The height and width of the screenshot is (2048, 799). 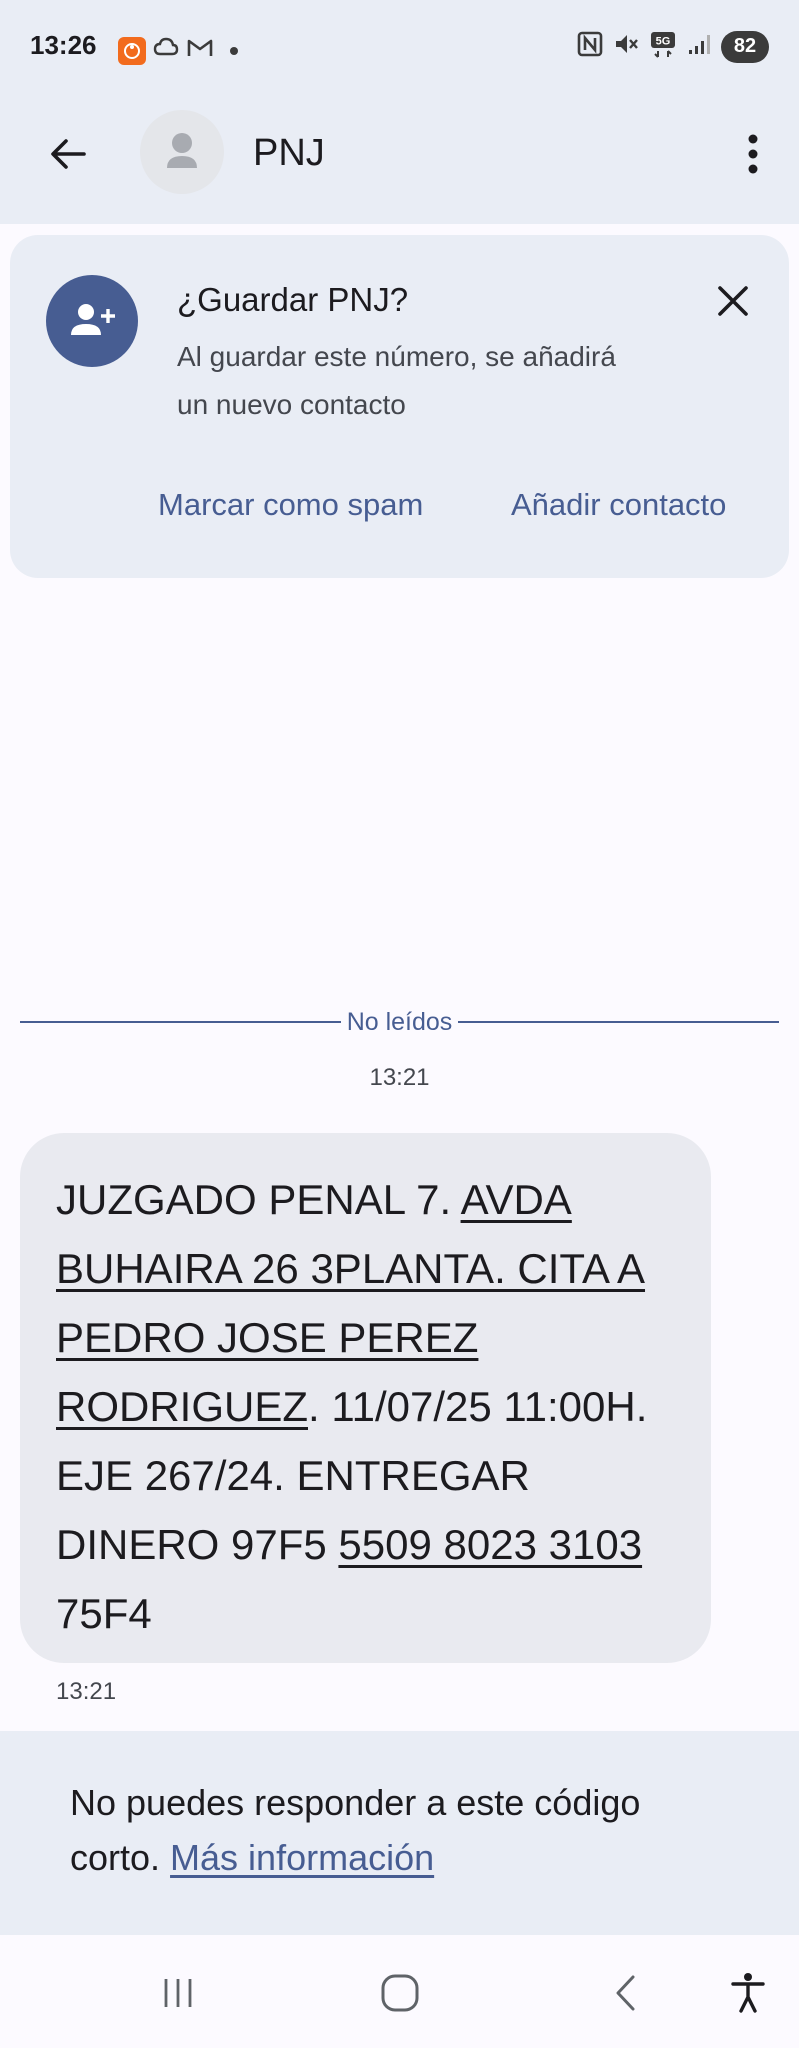 What do you see at coordinates (290, 505) in the screenshot?
I see `mark-as-spam-button: Marcar como spam` at bounding box center [290, 505].